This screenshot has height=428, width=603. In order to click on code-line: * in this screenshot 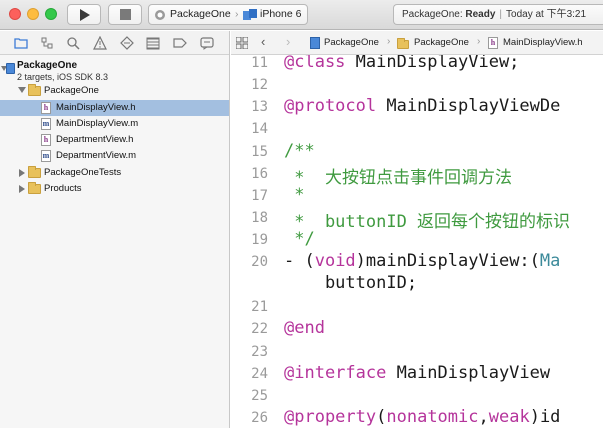, I will do `click(294, 195)`.